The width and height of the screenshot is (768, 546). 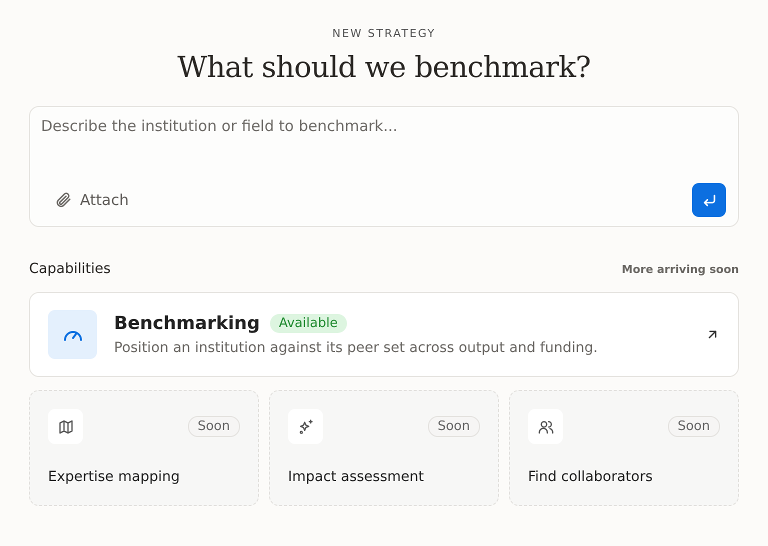 What do you see at coordinates (85, 200) in the screenshot?
I see `attach-button: Attach` at bounding box center [85, 200].